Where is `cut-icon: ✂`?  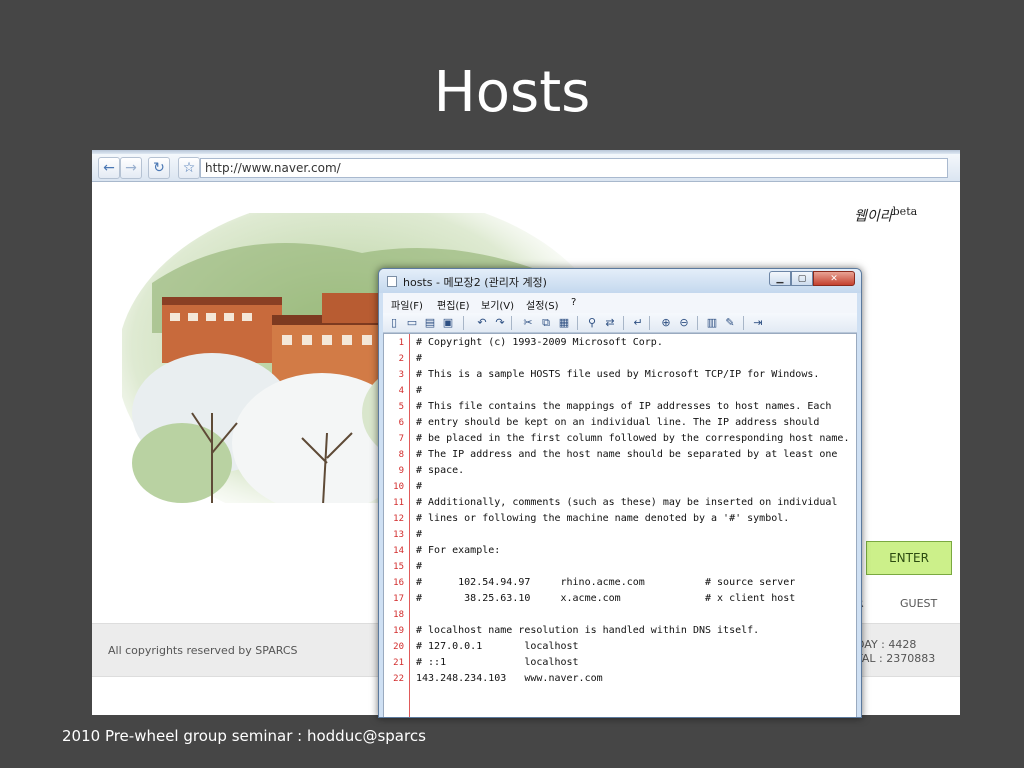 cut-icon: ✂ is located at coordinates (528, 323).